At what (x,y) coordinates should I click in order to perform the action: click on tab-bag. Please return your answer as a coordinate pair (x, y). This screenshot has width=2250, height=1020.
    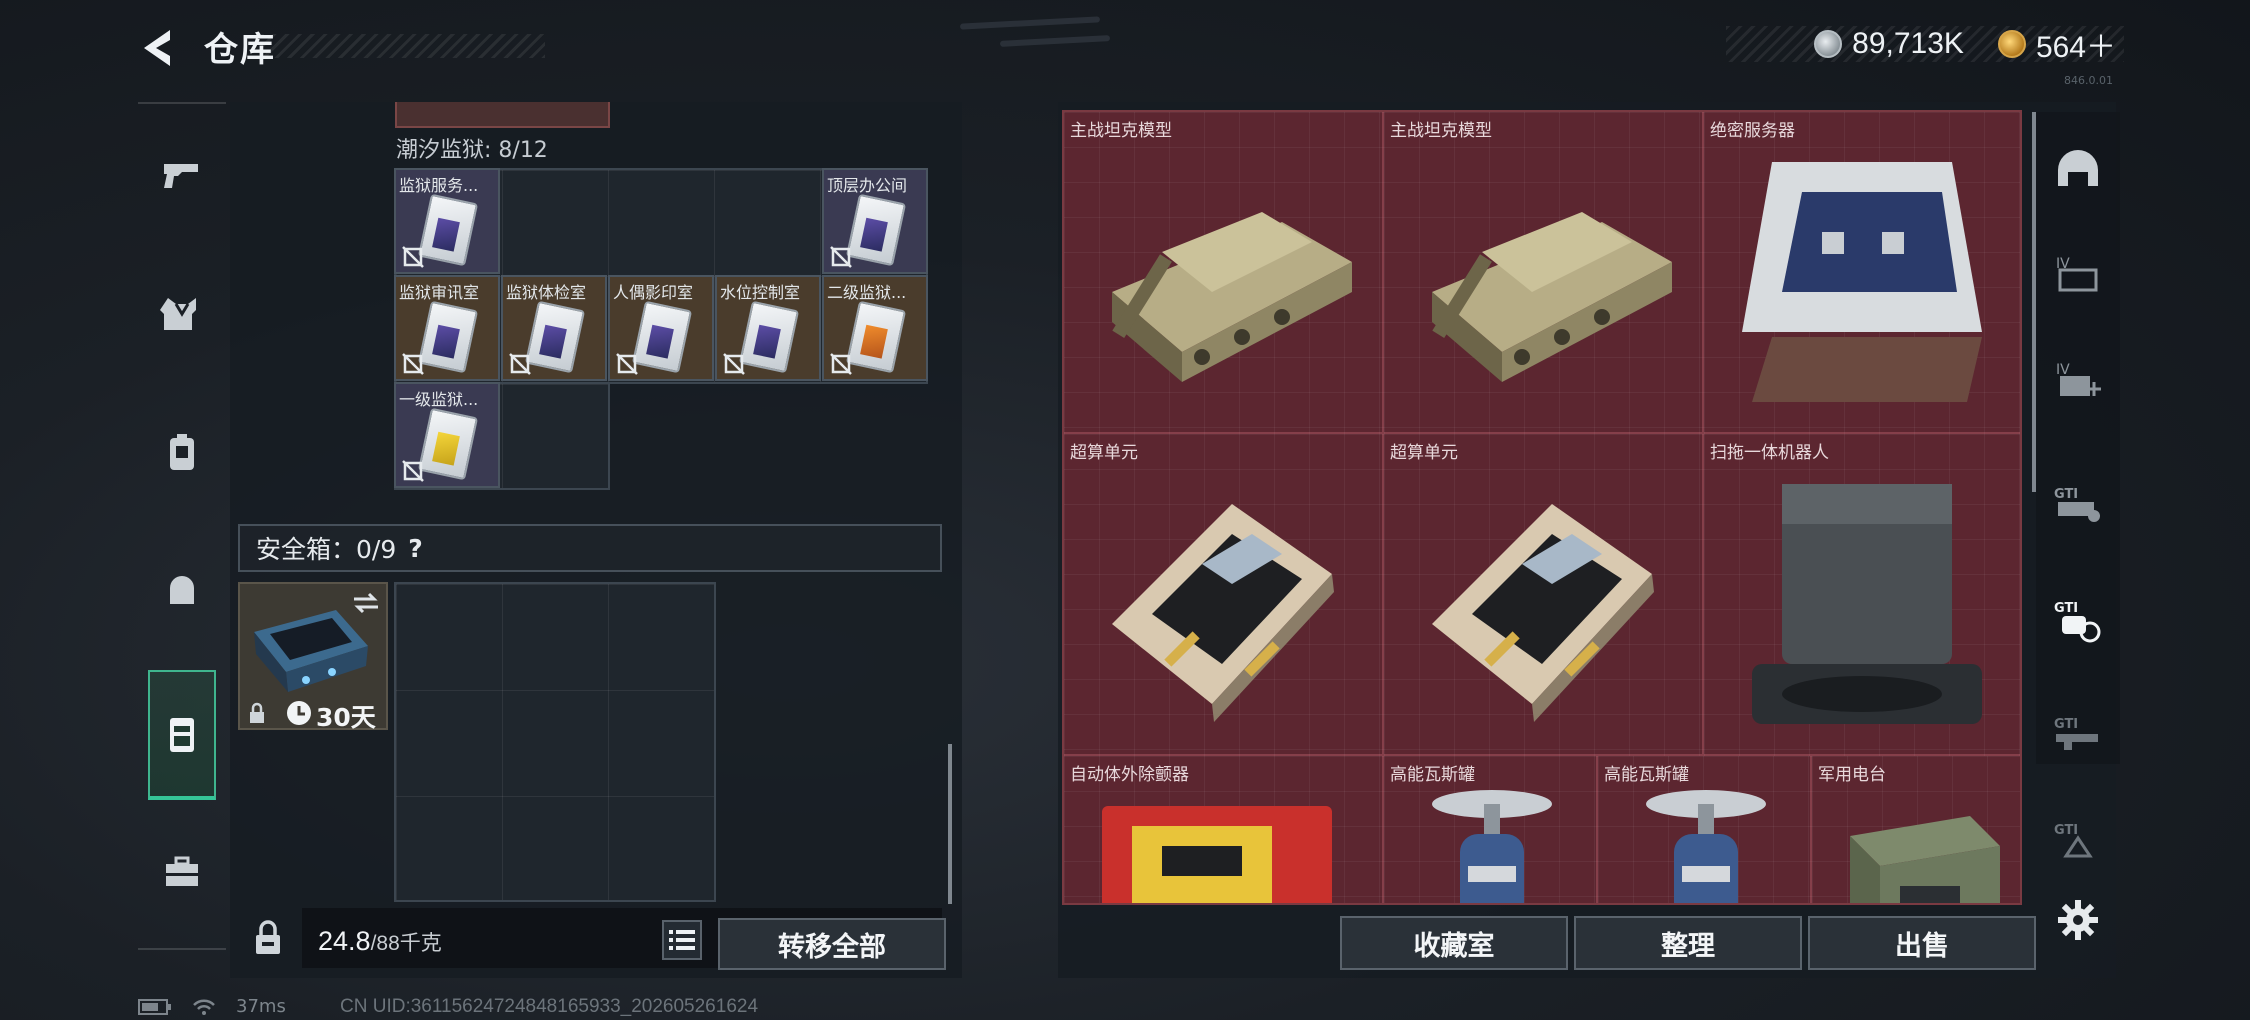
    Looking at the image, I should click on (182, 590).